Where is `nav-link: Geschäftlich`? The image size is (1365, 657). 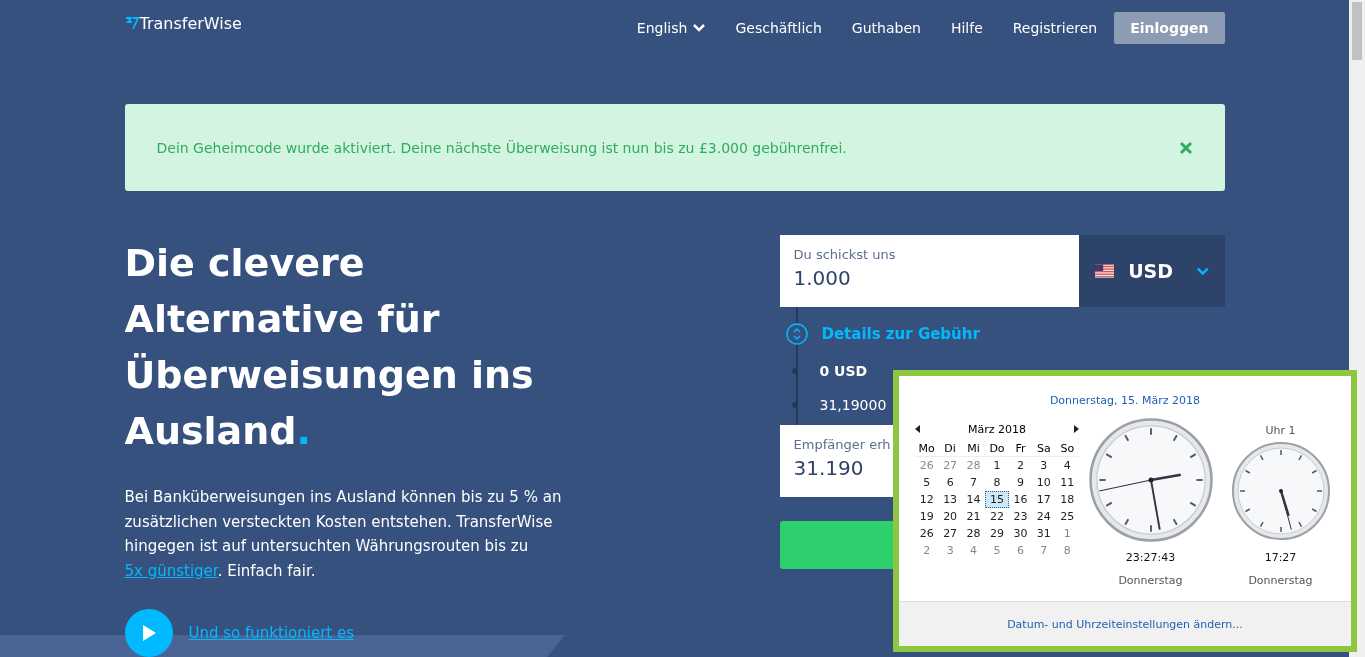 nav-link: Geschäftlich is located at coordinates (778, 28).